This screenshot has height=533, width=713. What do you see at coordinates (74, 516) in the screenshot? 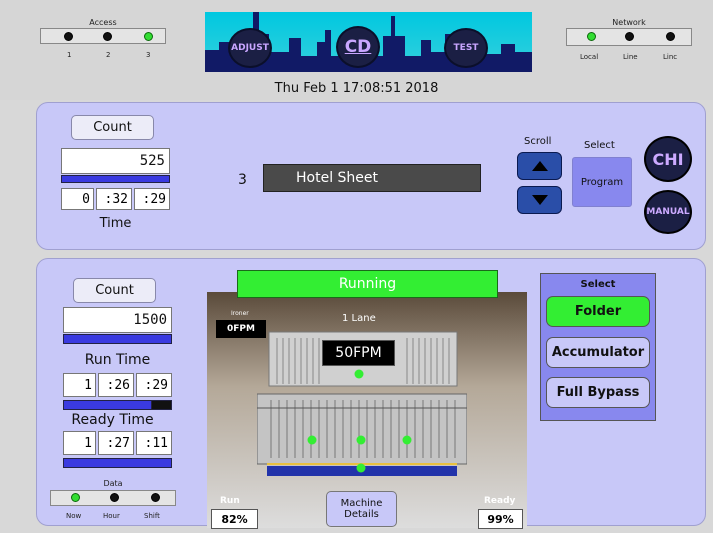
I see `data-label-now: Now` at bounding box center [74, 516].